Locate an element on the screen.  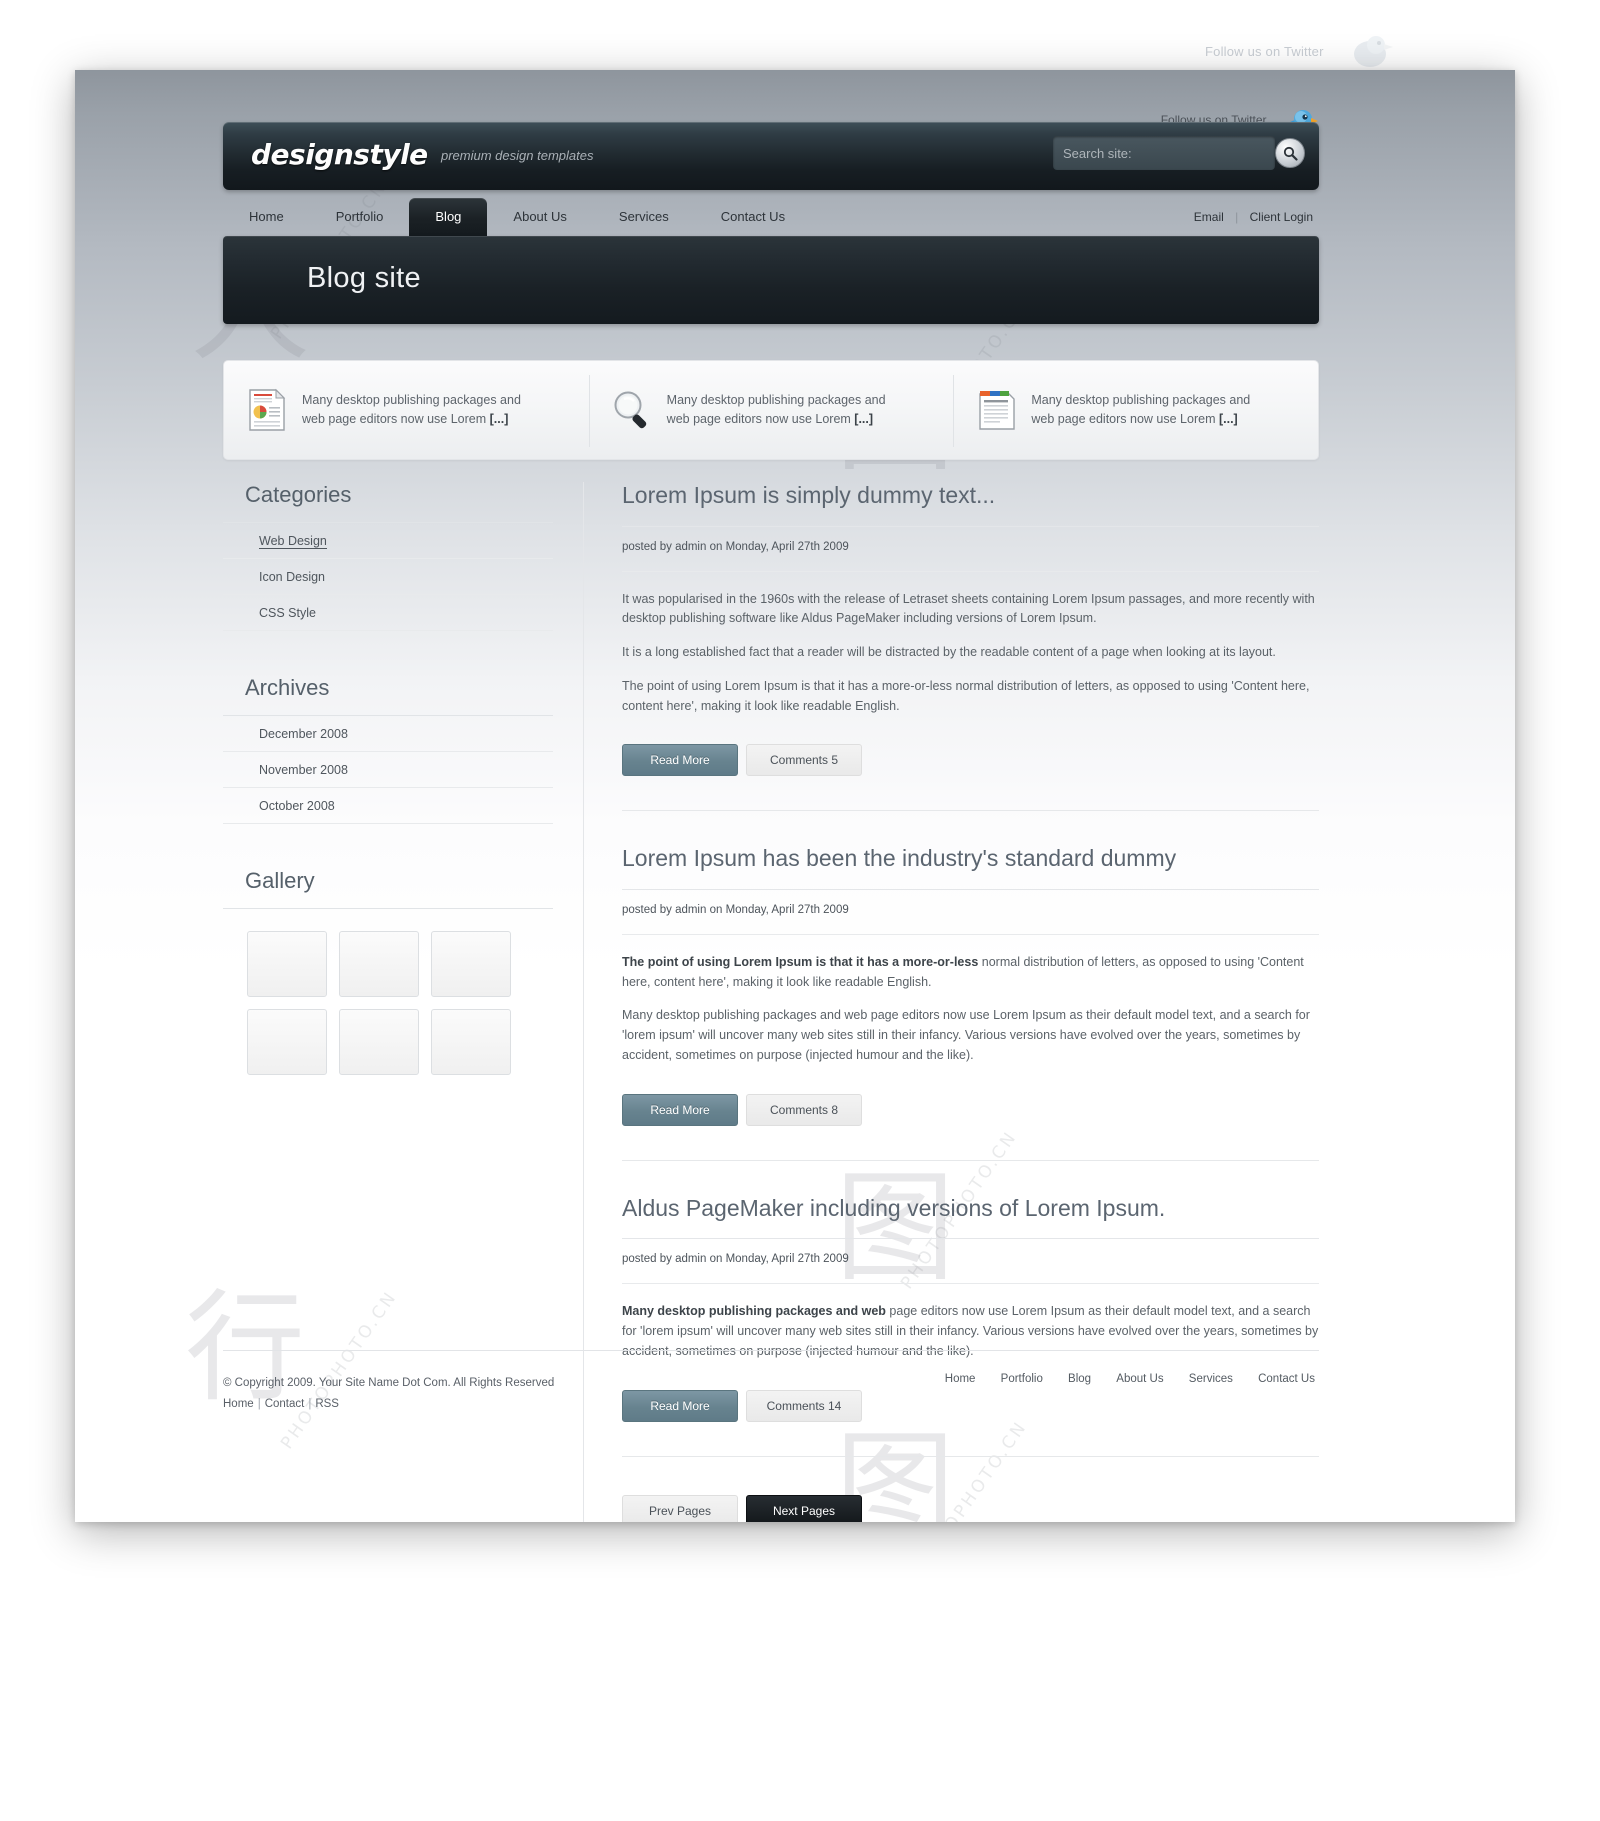
post-divider is located at coordinates (970, 1160).